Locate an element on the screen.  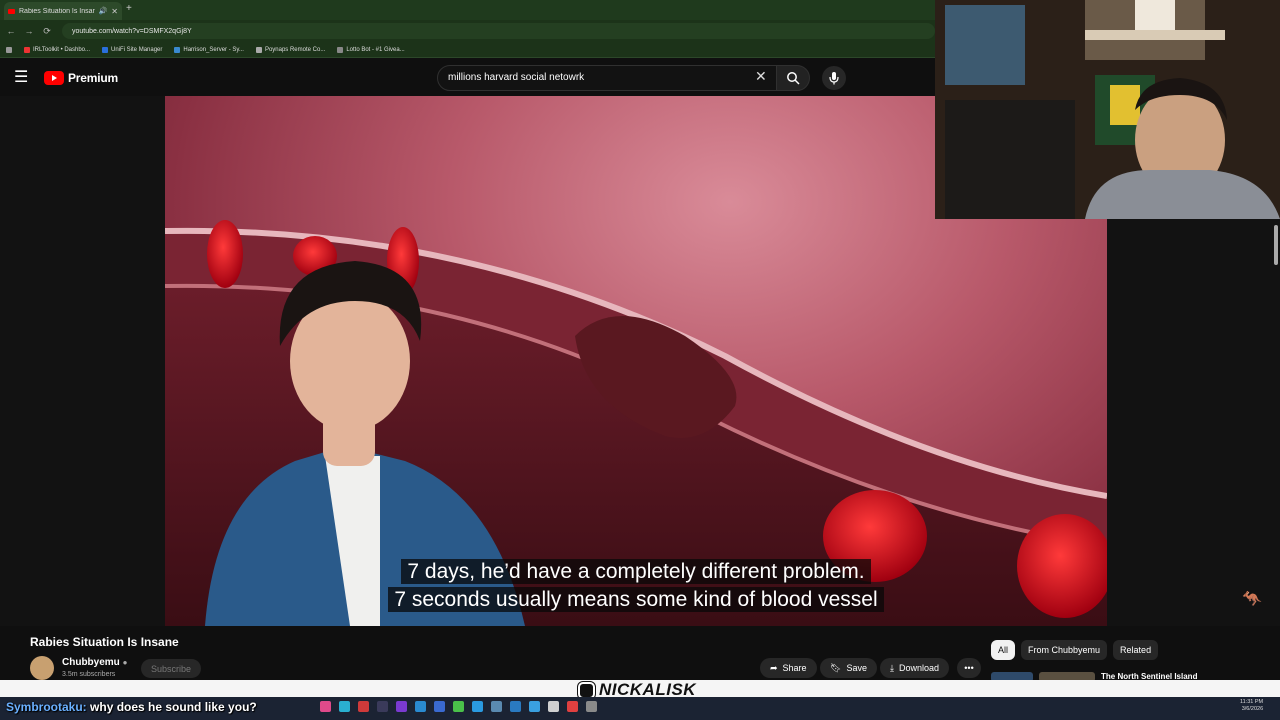
related-filter-chips: All From Chubbyemu Related is located at coordinates (1075, 650).